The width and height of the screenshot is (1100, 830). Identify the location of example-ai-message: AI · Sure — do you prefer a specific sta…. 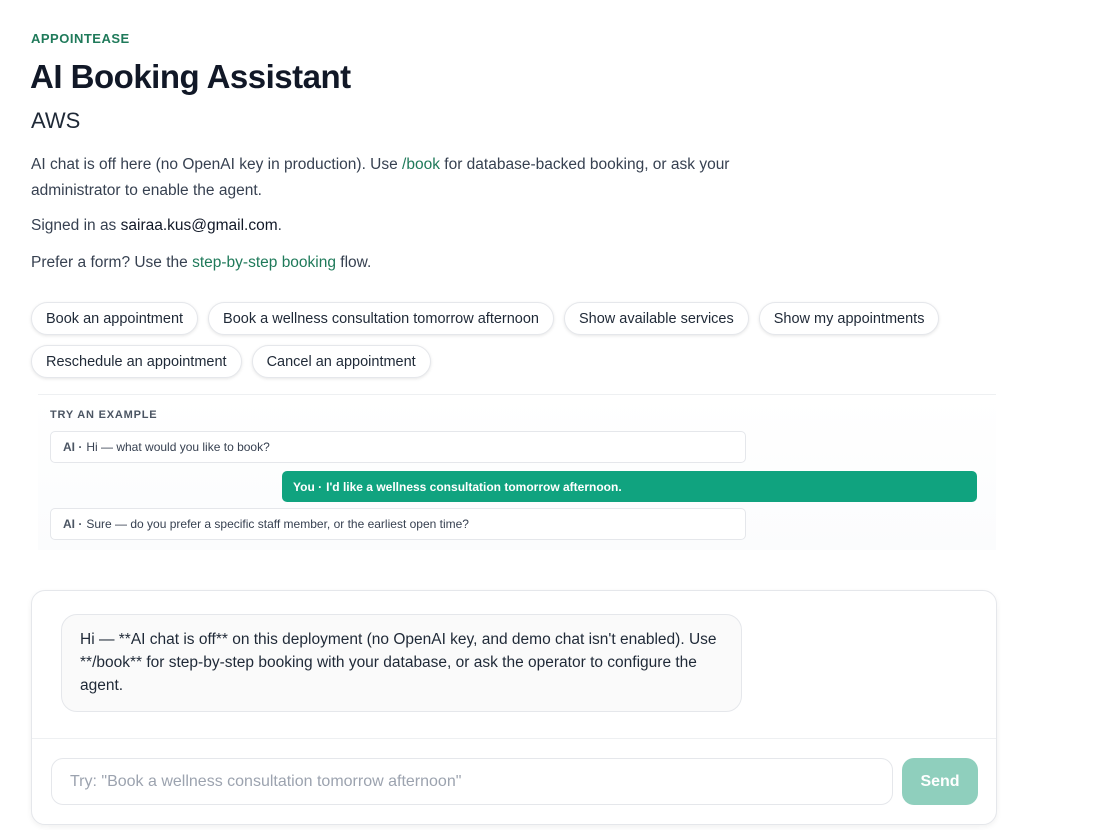
(398, 524).